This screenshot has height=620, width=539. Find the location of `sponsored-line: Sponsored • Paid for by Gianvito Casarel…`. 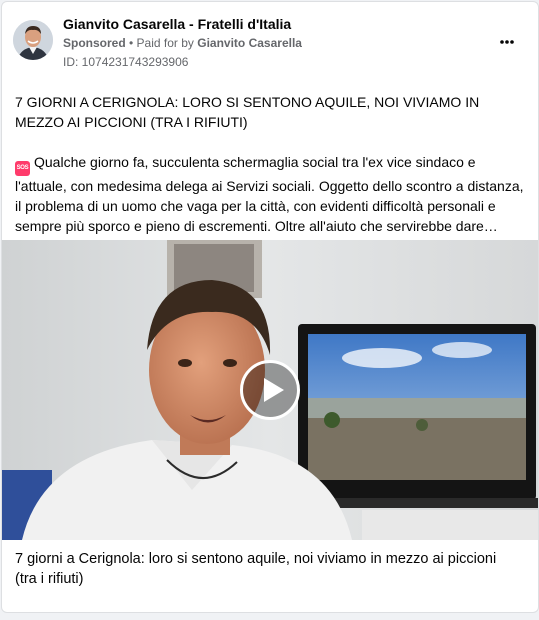

sponsored-line: Sponsored • Paid for by Gianvito Casarel… is located at coordinates (182, 43).